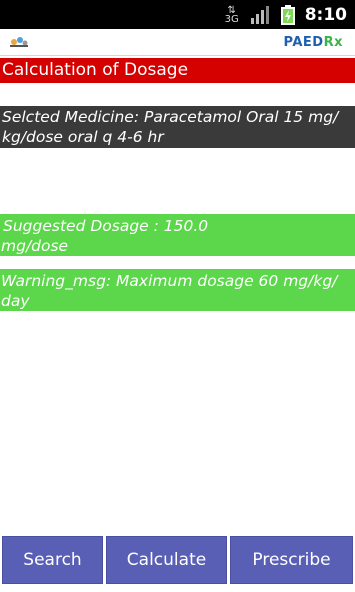 The width and height of the screenshot is (355, 592). I want to click on network-arrows-icon: ⇅ 3G, so click(231, 14).